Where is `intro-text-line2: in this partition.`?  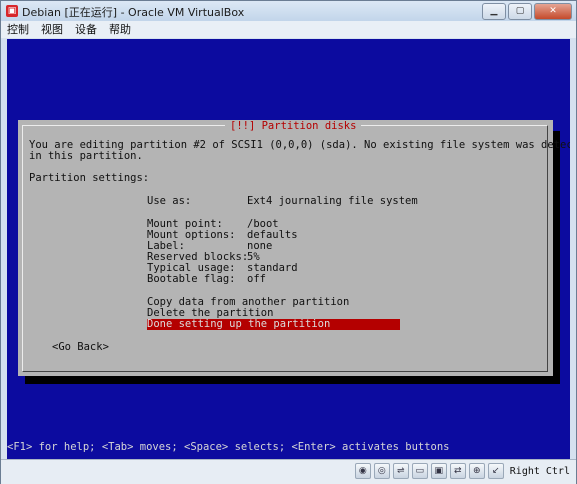
intro-text-line2: in this partition. is located at coordinates (86, 156).